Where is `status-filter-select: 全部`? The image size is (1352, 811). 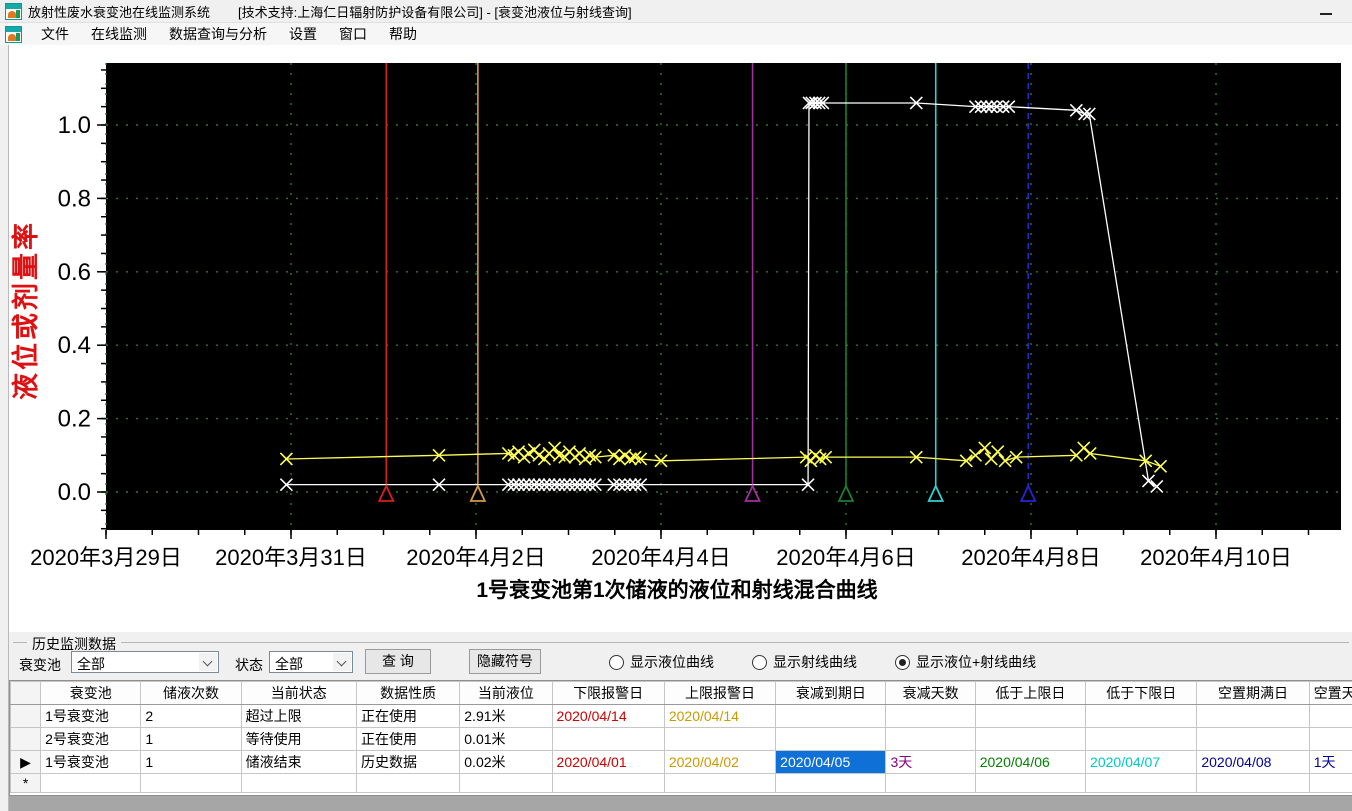
status-filter-select: 全部 is located at coordinates (311, 662).